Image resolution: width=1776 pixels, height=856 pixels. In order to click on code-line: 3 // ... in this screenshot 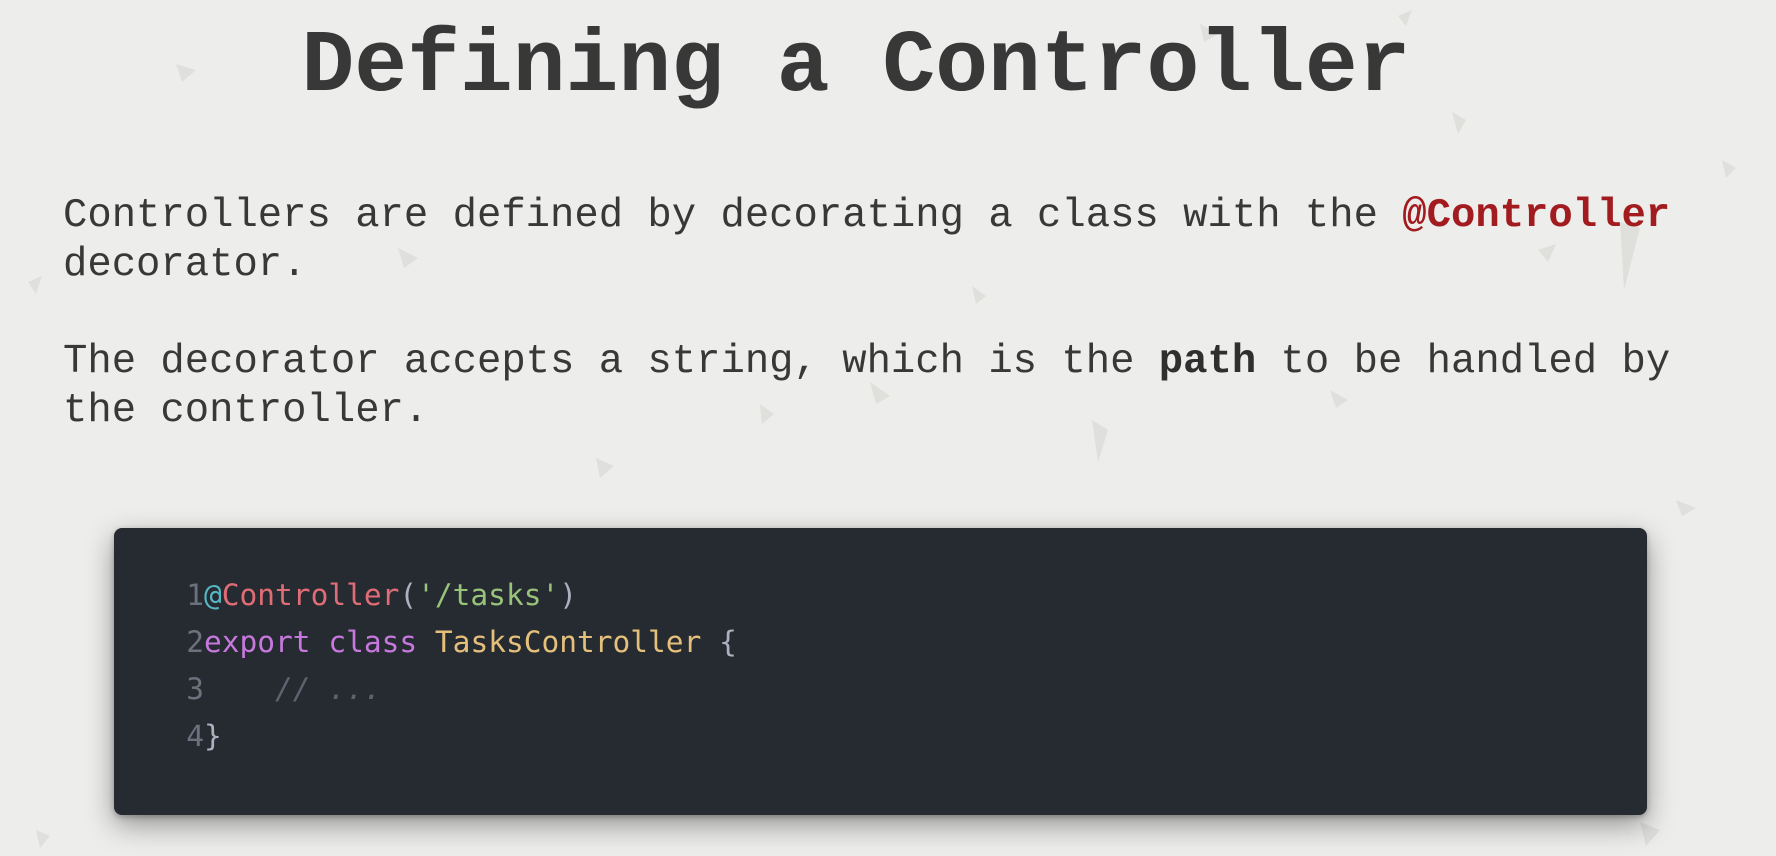, I will do `click(455, 689)`.